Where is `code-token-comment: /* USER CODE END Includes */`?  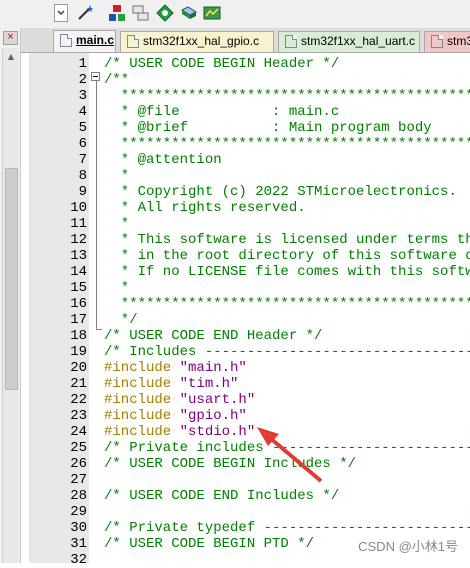 code-token-comment: /* USER CODE END Includes */ is located at coordinates (222, 496).